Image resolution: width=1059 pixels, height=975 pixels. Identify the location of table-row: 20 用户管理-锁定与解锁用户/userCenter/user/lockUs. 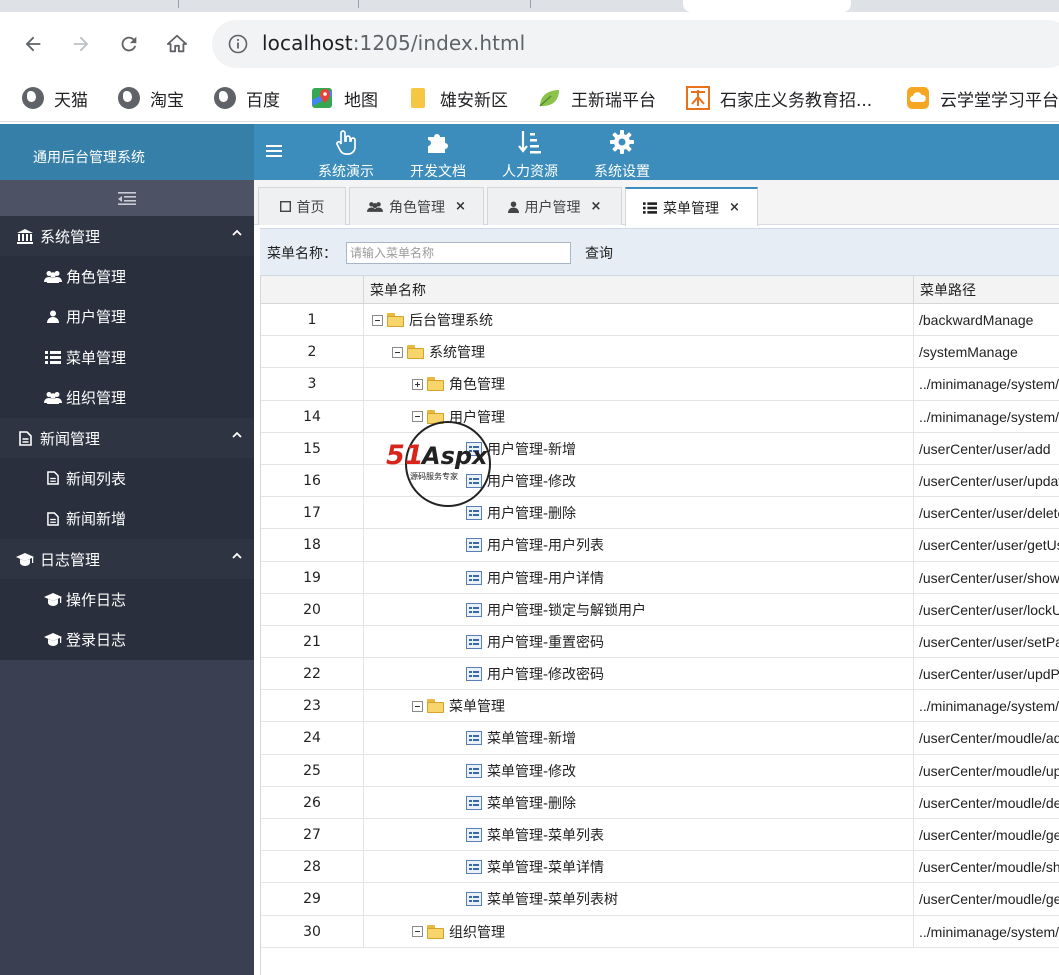
(660, 609).